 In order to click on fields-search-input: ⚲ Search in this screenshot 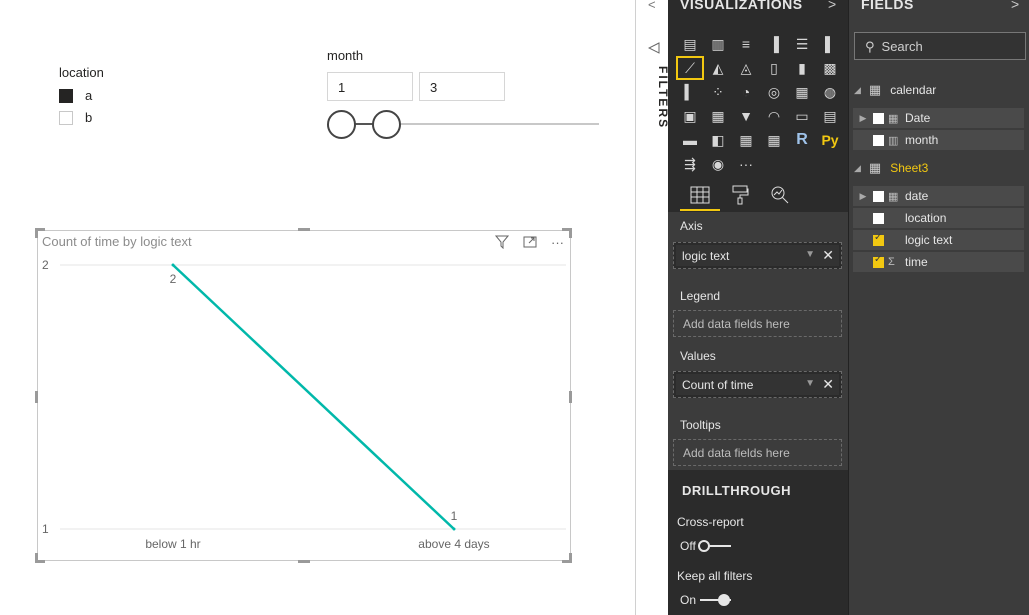, I will do `click(940, 46)`.